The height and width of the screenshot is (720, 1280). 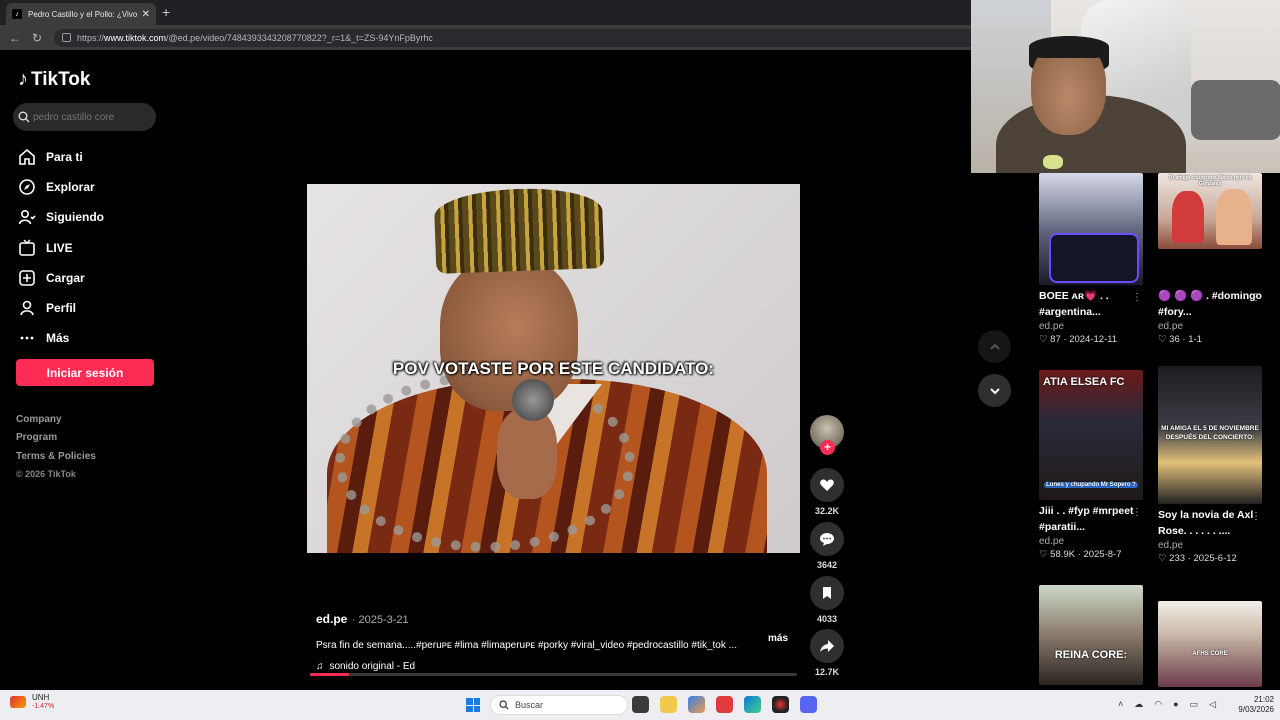 I want to click on search-input, so click(x=90, y=117).